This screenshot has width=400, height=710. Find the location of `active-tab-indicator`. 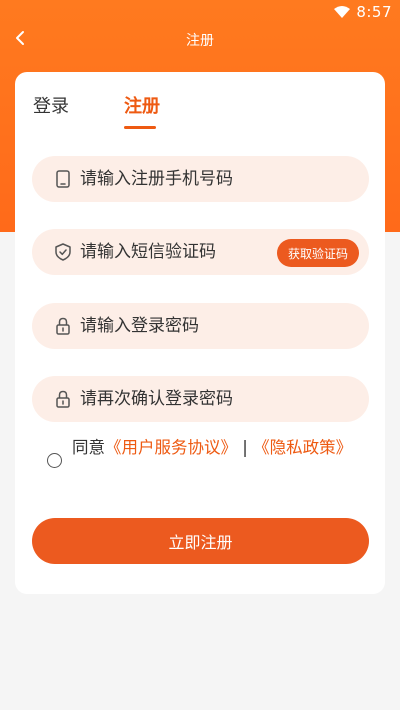

active-tab-indicator is located at coordinates (140, 127).